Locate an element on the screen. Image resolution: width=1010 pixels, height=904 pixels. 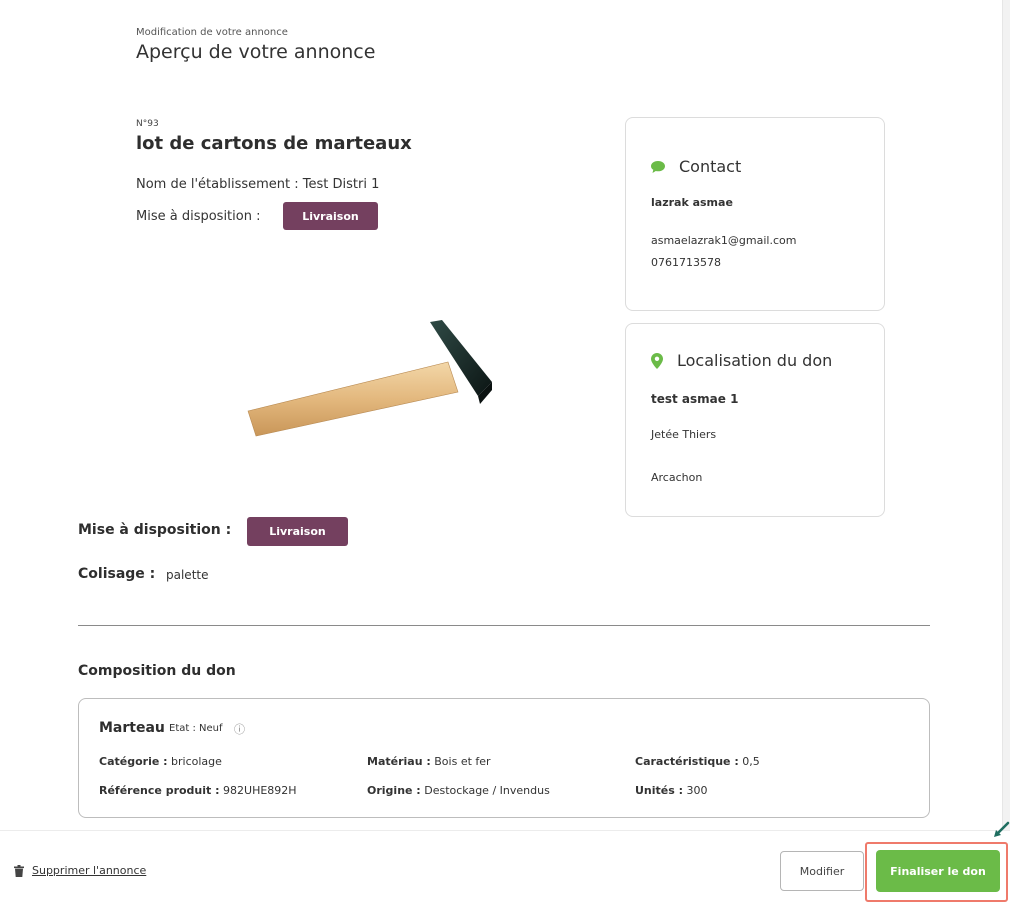
item-units: Unités : 300 is located at coordinates (671, 790).